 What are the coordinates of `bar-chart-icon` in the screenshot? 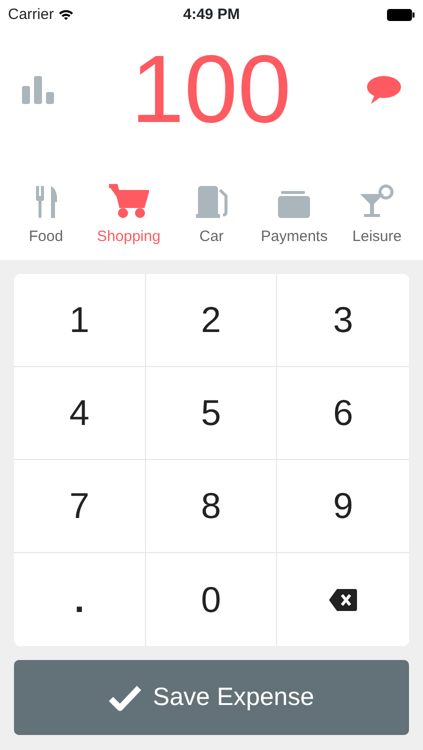 It's located at (38, 90).